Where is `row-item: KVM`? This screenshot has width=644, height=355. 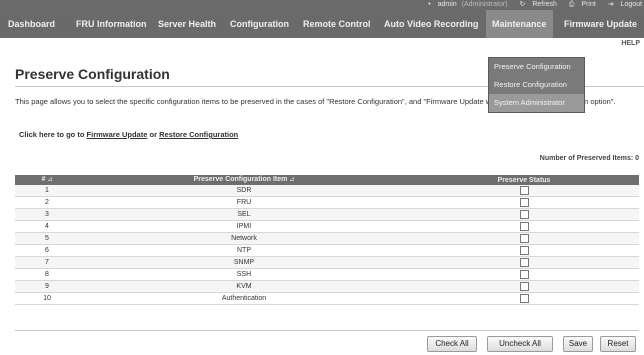 row-item: KVM is located at coordinates (244, 286).